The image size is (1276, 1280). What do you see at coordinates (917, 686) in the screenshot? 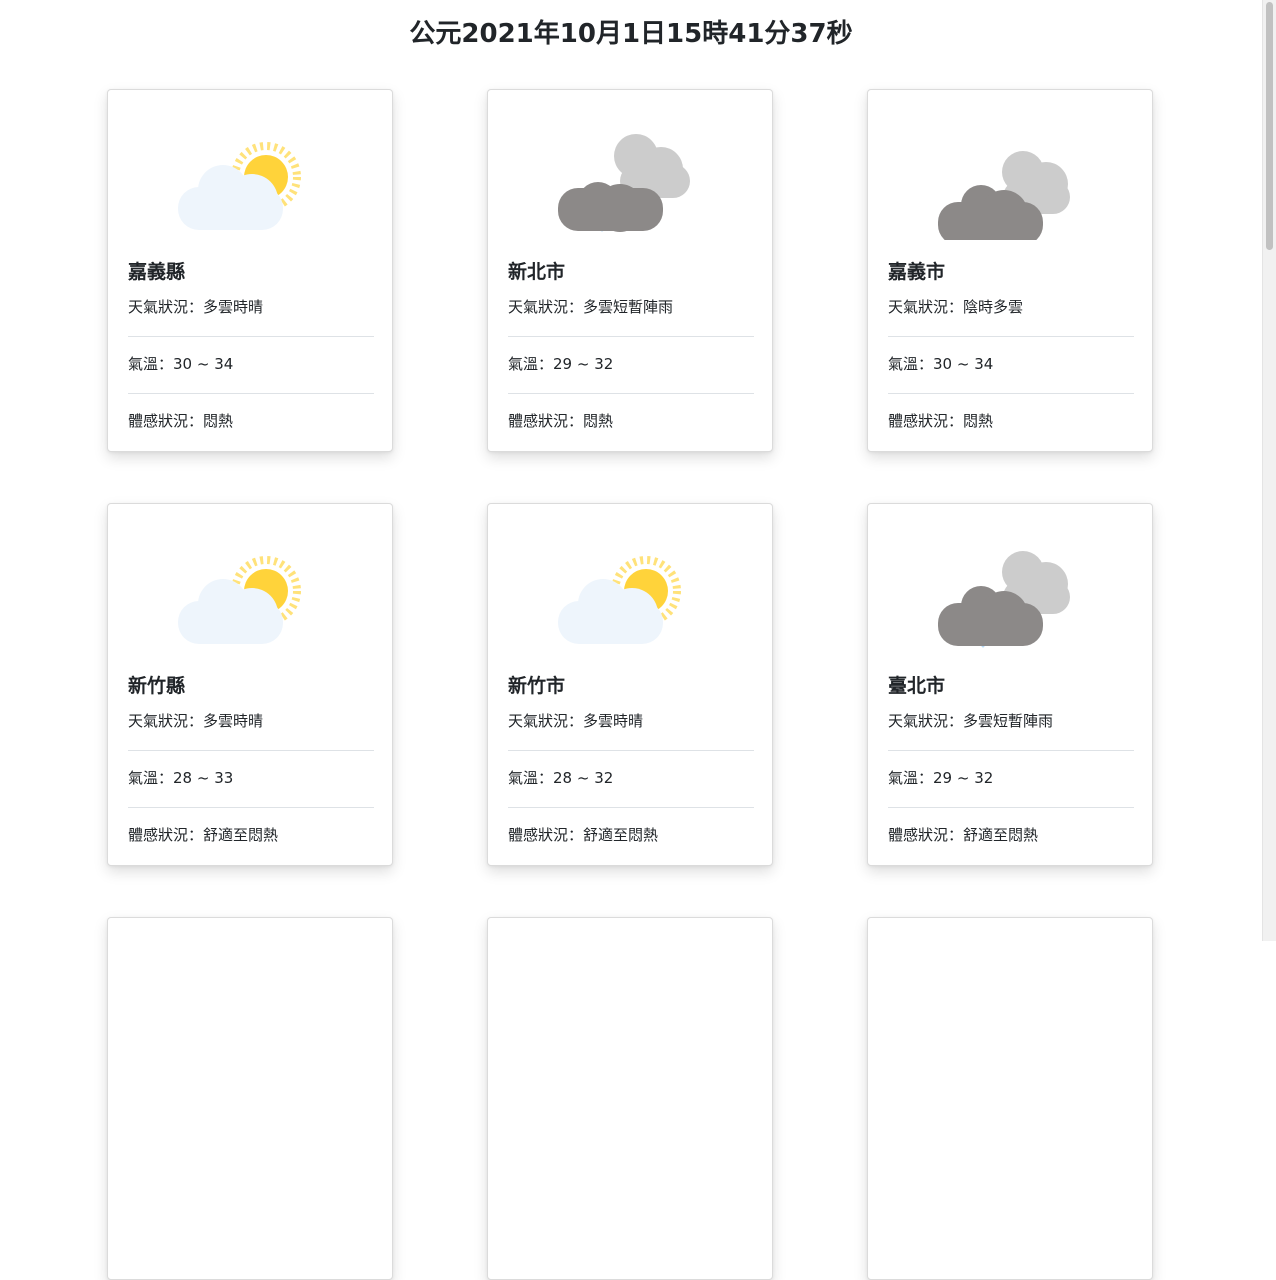
I see `city-name: 臺北市` at bounding box center [917, 686].